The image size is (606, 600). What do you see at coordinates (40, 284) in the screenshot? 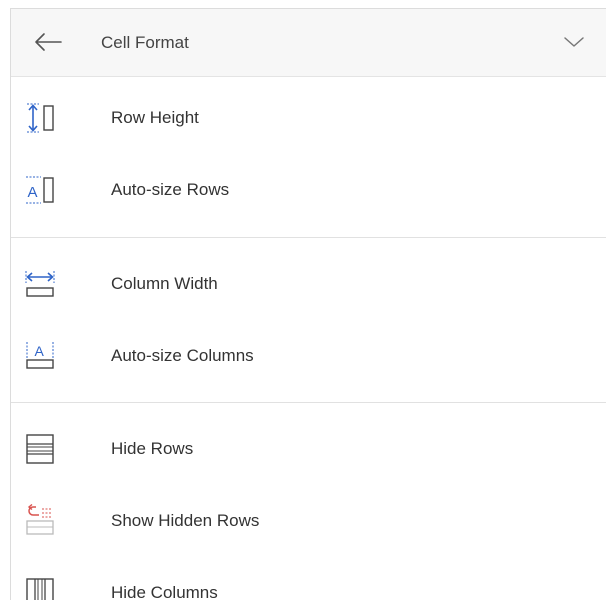
I see `column-width-icon` at bounding box center [40, 284].